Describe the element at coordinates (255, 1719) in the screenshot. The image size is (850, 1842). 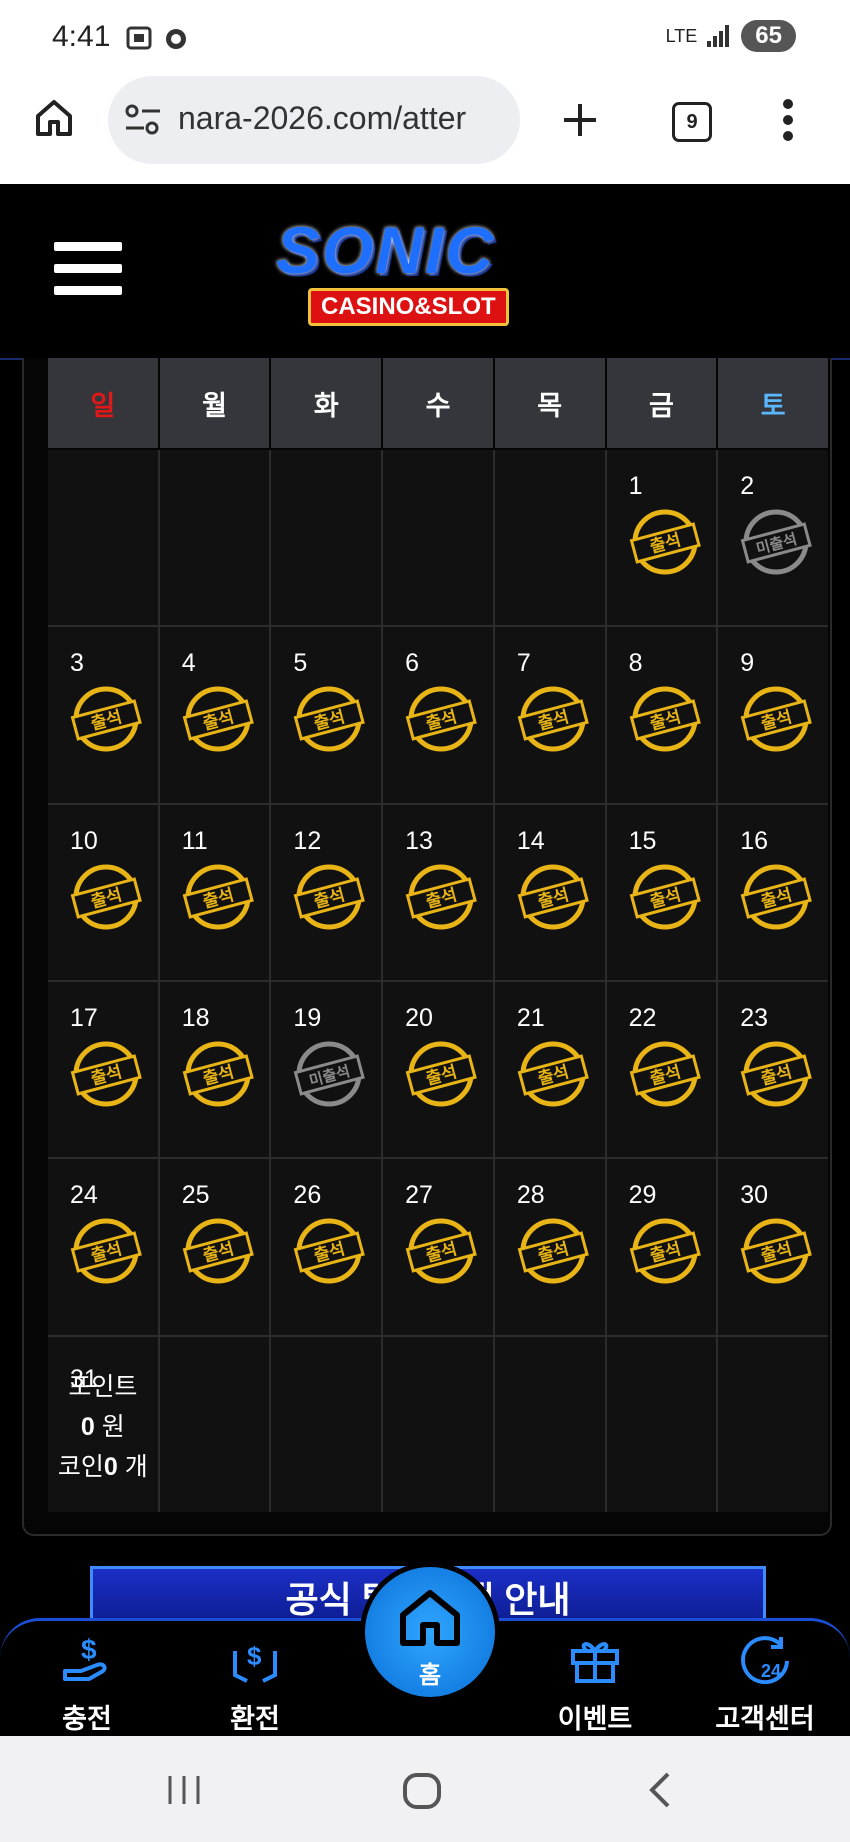
I see `nav-withdraw-label: 환전` at that location.